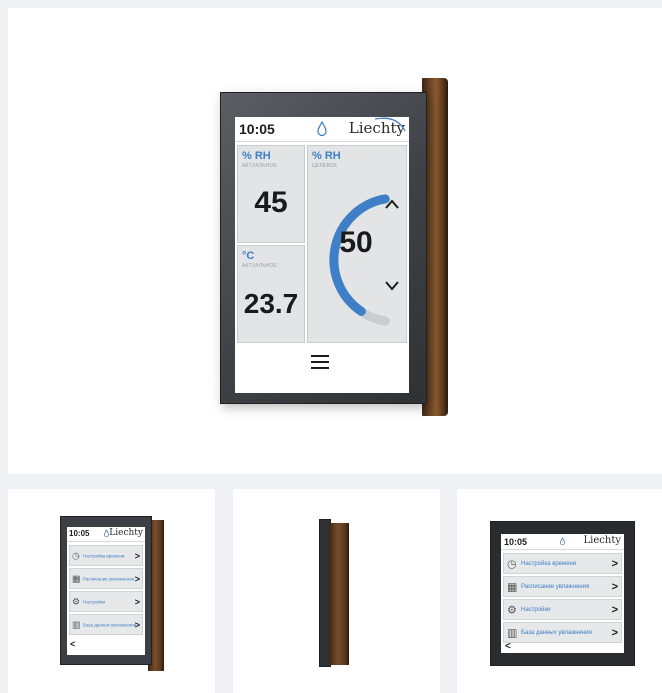  What do you see at coordinates (392, 286) in the screenshot?
I see `chevron-down-icon` at bounding box center [392, 286].